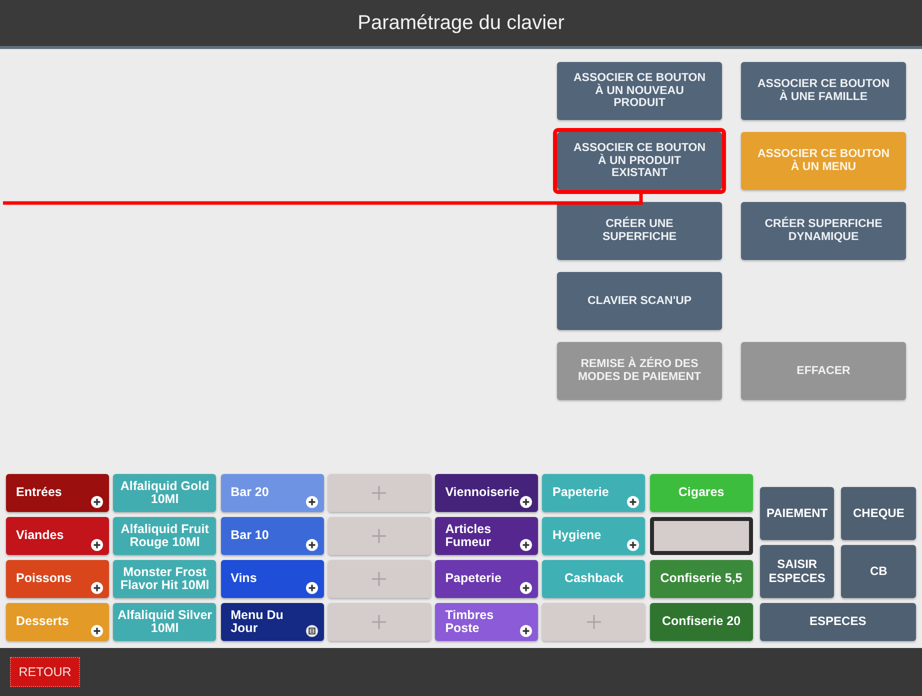  I want to click on menu-key: Menu Du Jour, so click(272, 622).